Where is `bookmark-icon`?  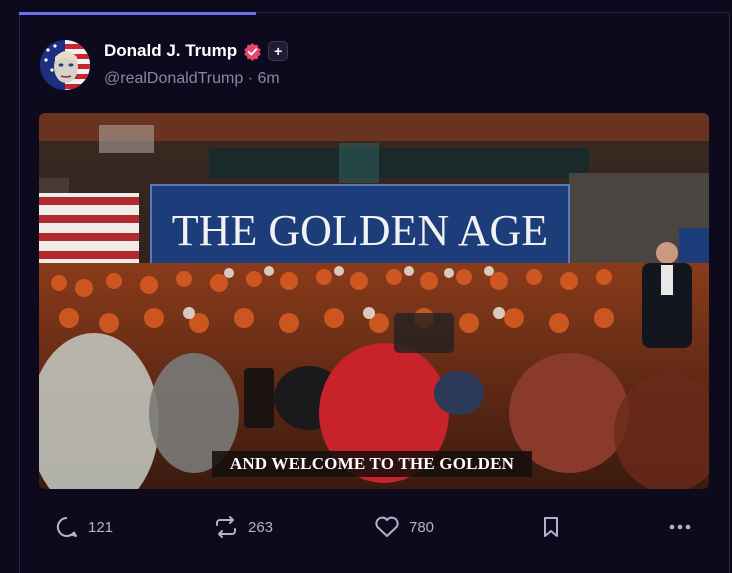 bookmark-icon is located at coordinates (551, 527).